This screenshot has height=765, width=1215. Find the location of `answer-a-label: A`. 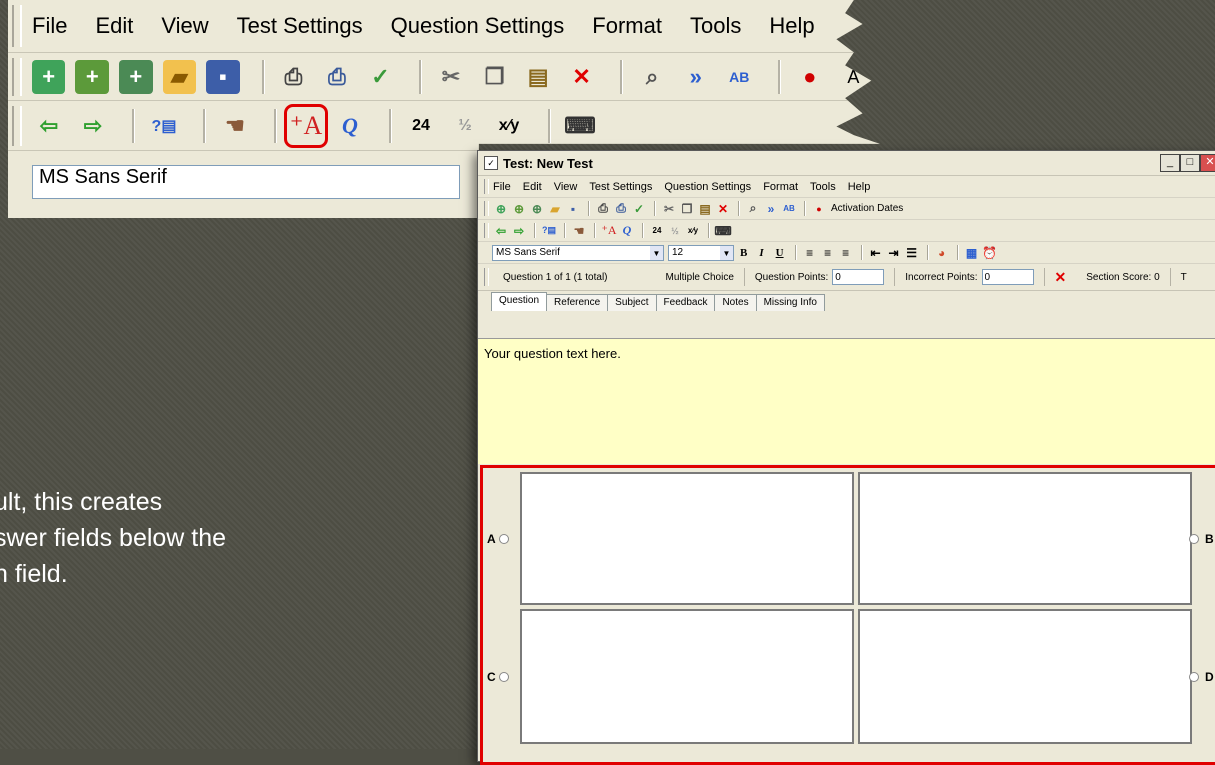

answer-a-label: A is located at coordinates (498, 539).